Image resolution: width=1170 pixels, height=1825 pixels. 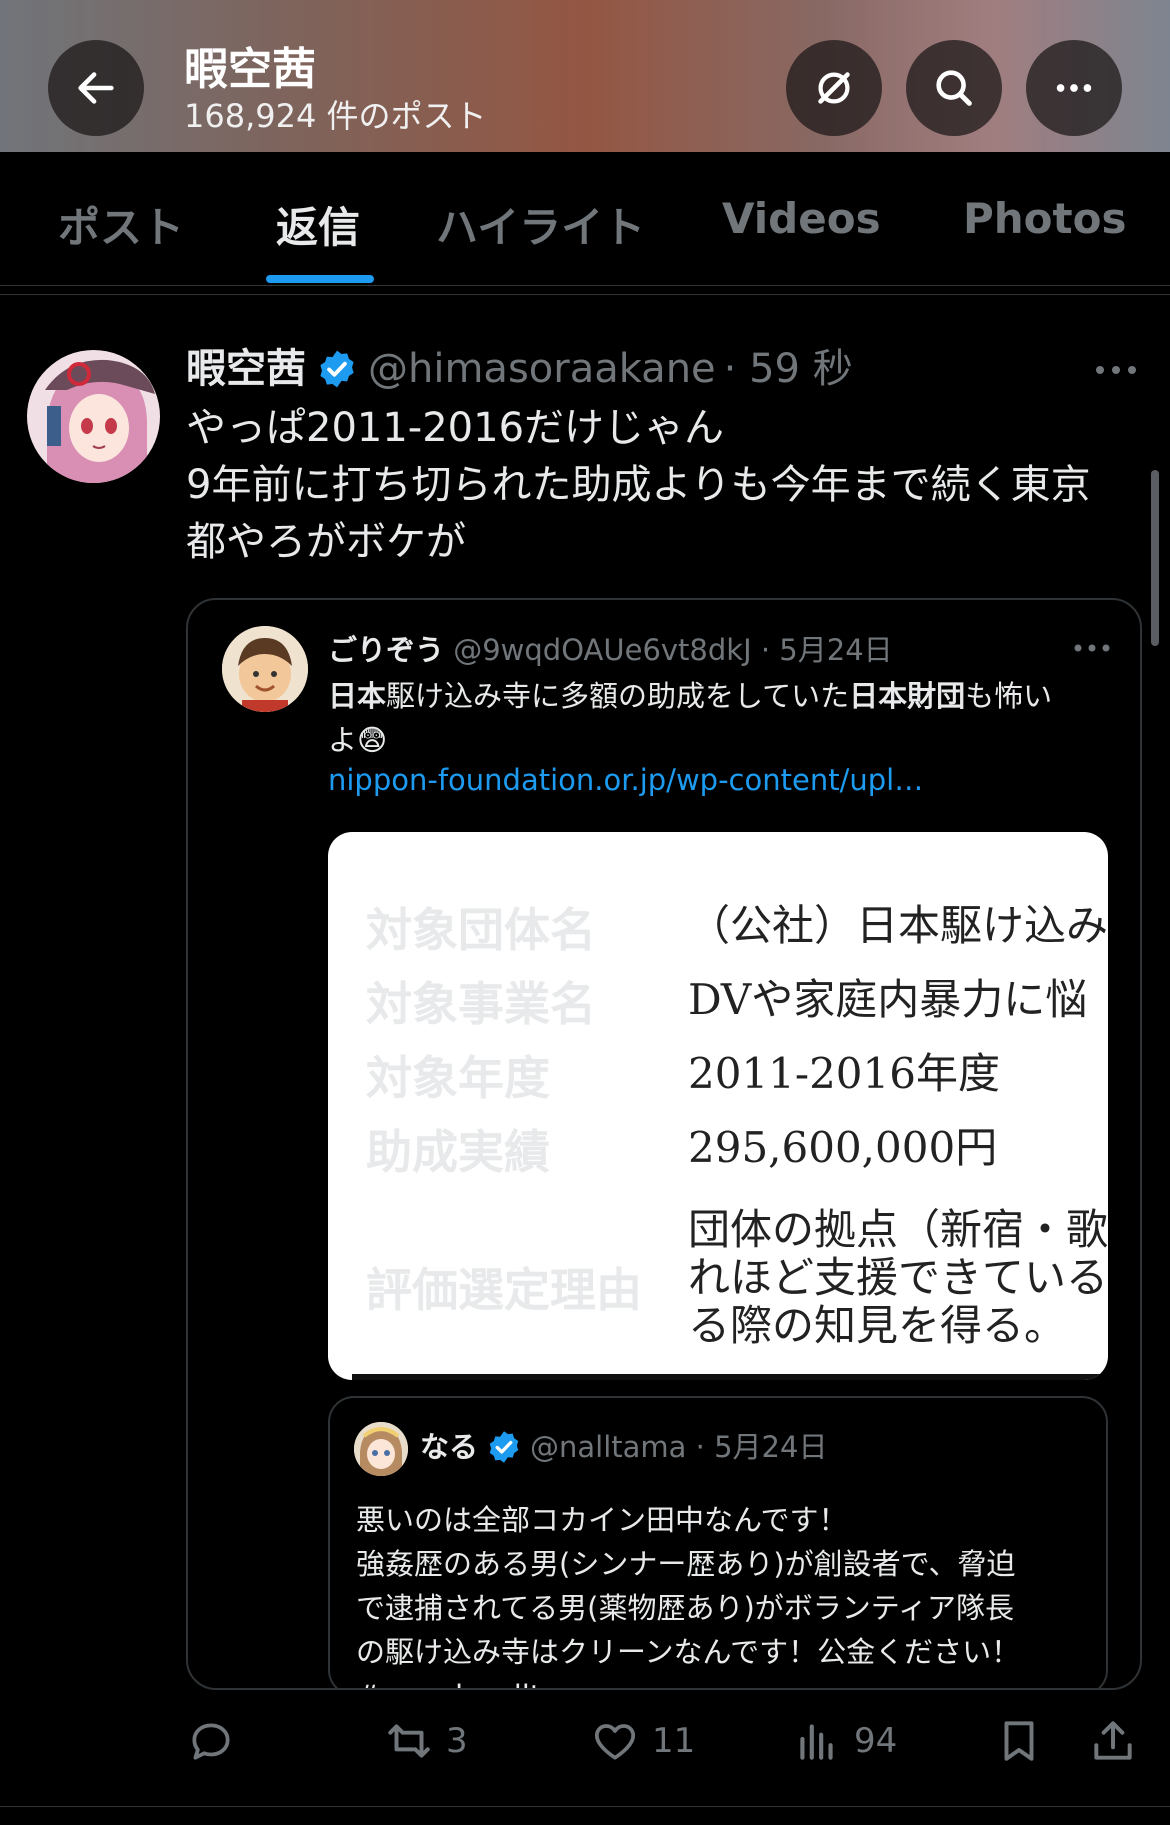 I want to click on doc-value: 団体の拠点（新宿・歌舞 れほど支援できているの る際の知見を得る。, so click(x=898, y=1278).